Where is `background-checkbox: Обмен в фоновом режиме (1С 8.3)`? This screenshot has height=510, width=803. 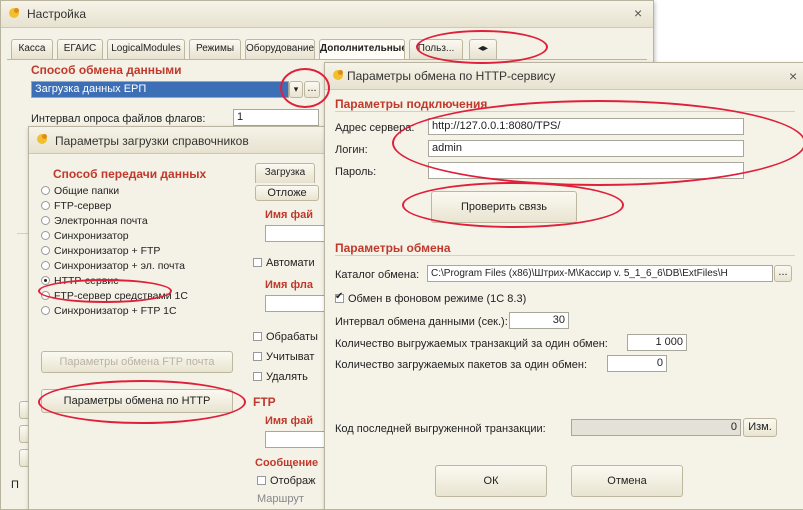 background-checkbox: Обмен в фоновом режиме (1С 8.3) is located at coordinates (430, 298).